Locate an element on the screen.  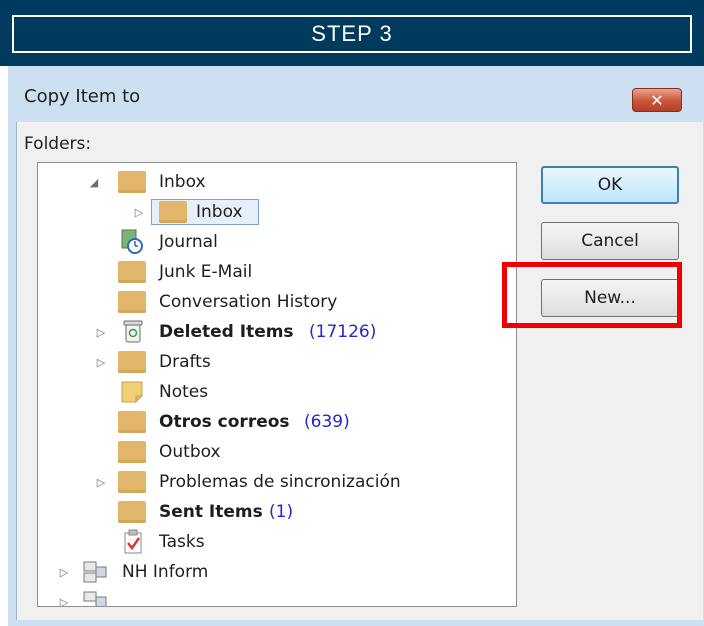
step-banner: STEP 3 is located at coordinates (352, 33).